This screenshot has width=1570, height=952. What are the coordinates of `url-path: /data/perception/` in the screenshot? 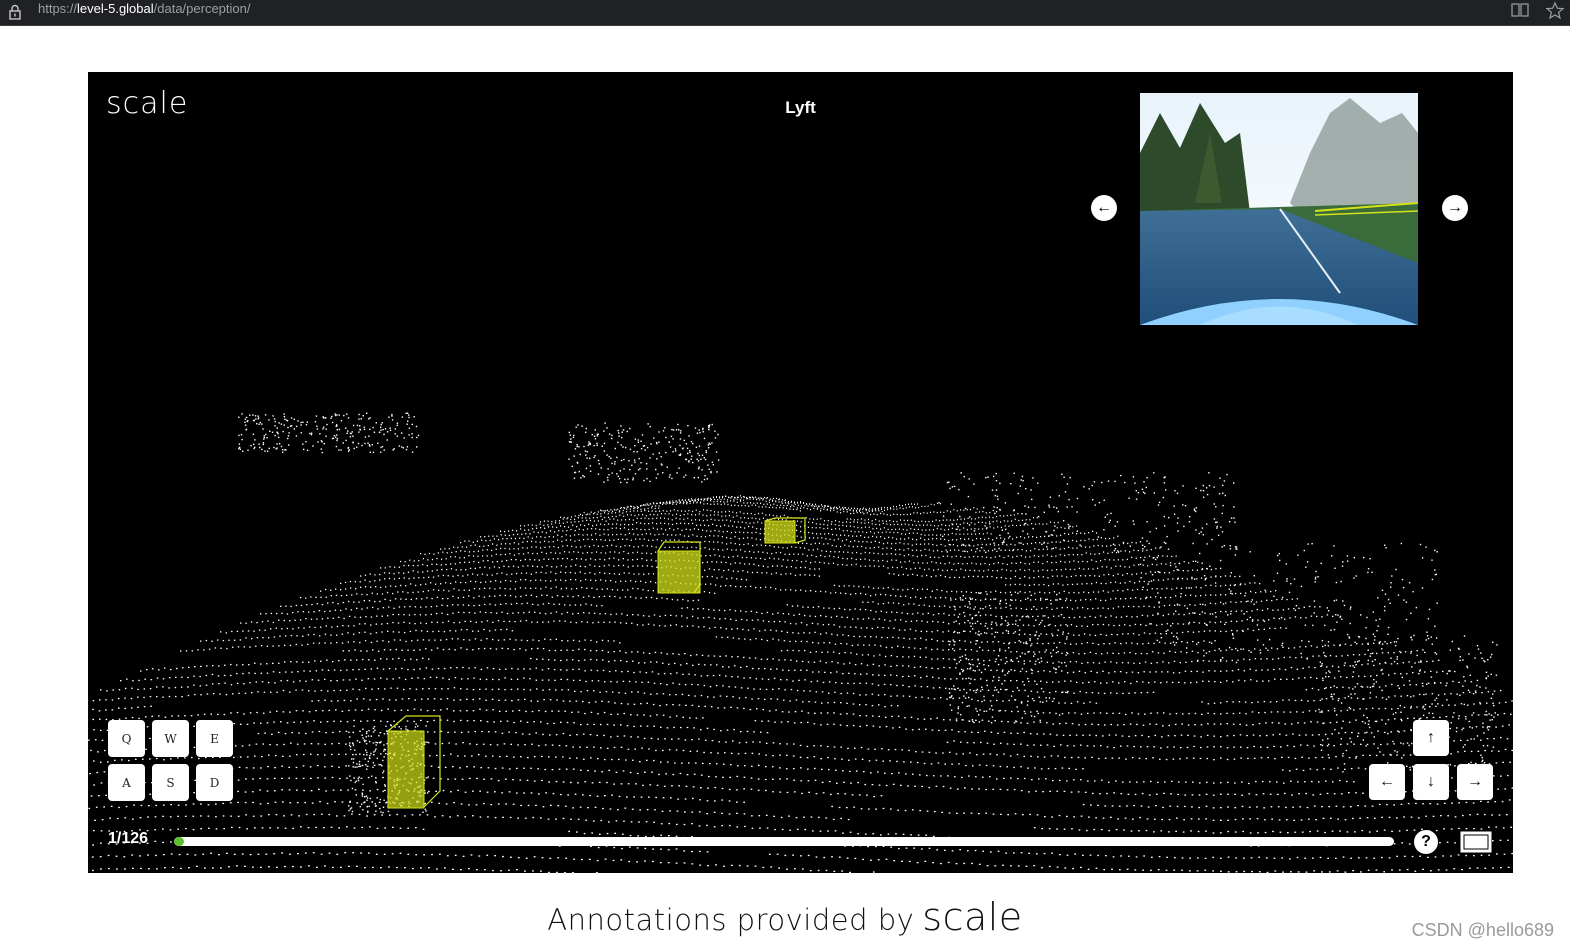 It's located at (202, 8).